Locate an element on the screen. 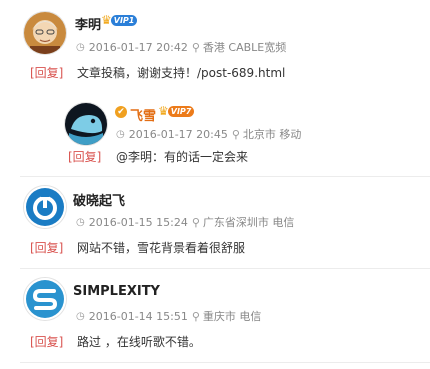  reply-meta: ◷ 2016-01-17 20:45 ⚲ 北京市 移动 is located at coordinates (208, 134).